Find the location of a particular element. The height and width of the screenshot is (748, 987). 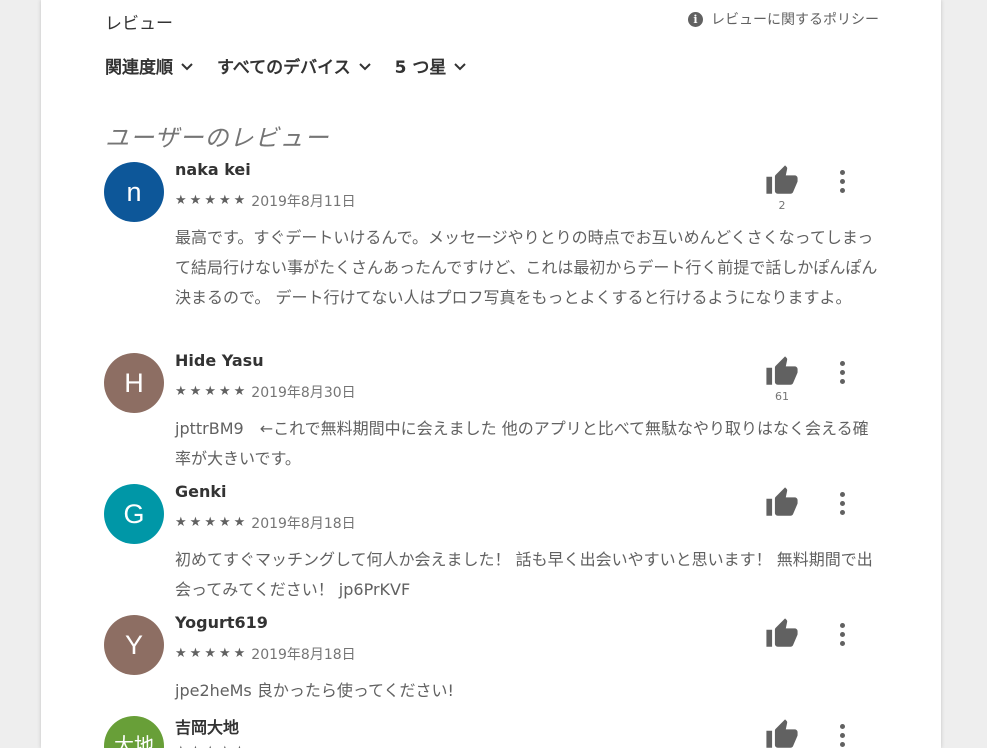

device-dropdown: すべてのデバイス is located at coordinates (295, 65).